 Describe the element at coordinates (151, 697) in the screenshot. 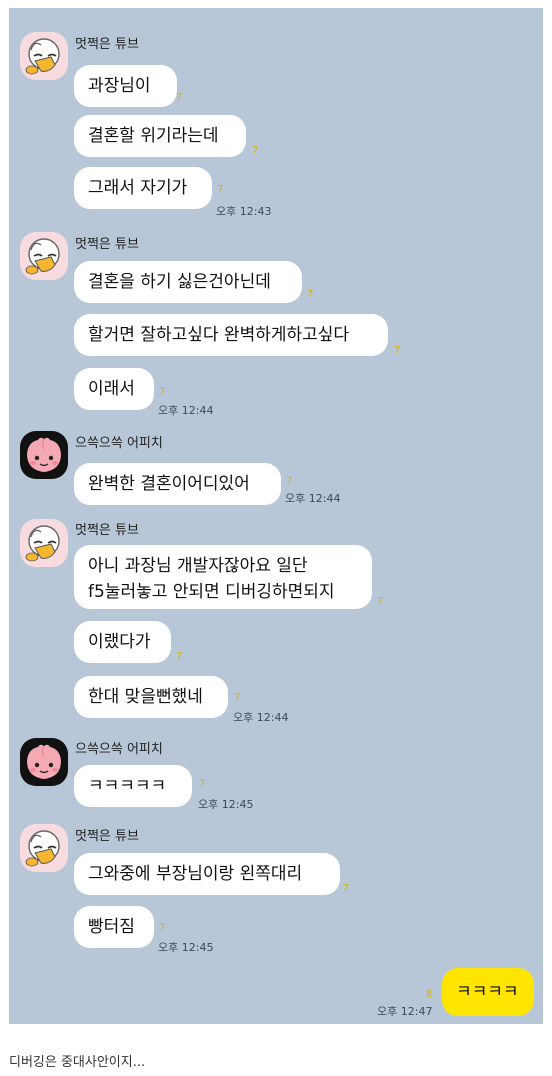

I see `message-bubble: 한대 맞을뻔했네` at that location.